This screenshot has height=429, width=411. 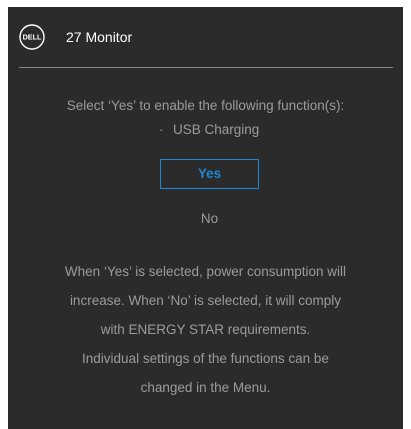 I want to click on monitor-title: 27 Monitor, so click(x=99, y=37).